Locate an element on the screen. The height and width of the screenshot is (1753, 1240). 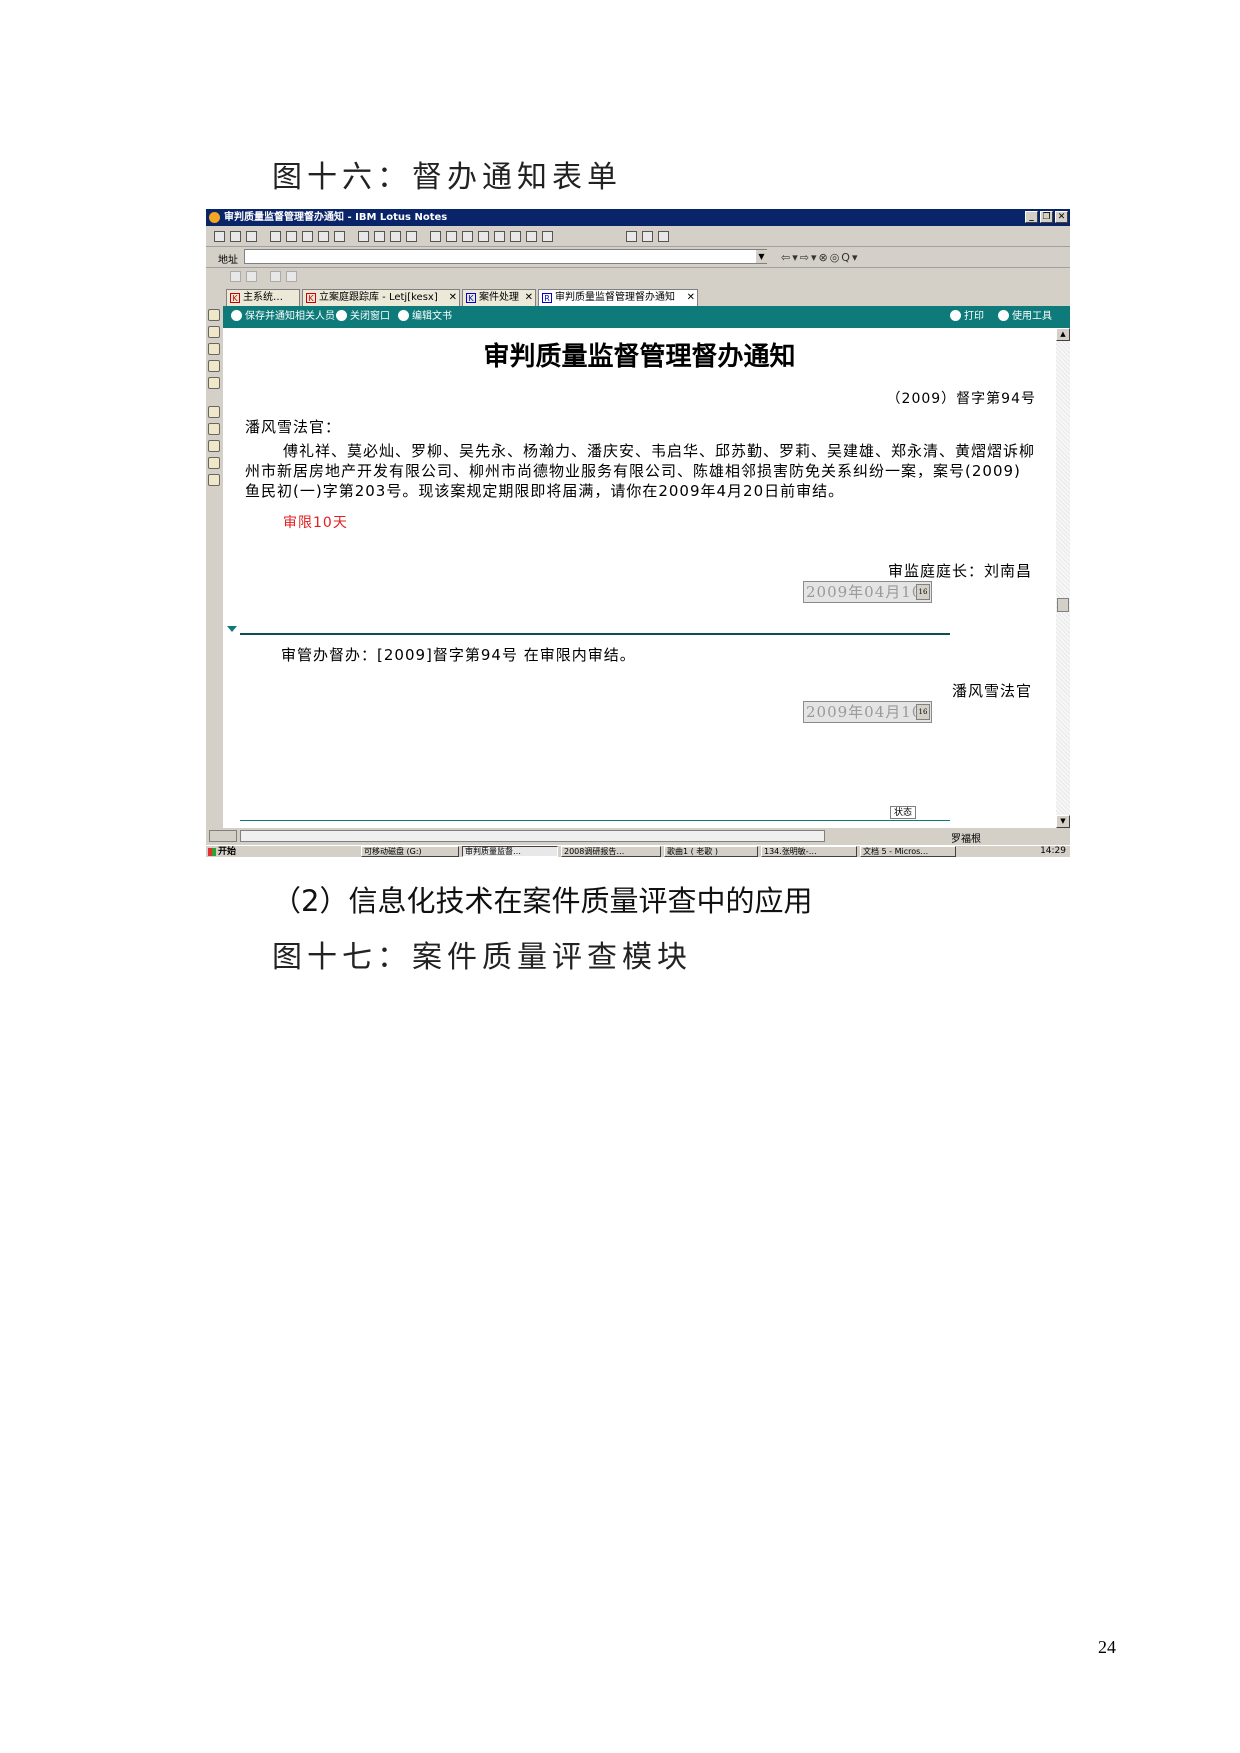
nav-last-icon is located at coordinates (451, 236).